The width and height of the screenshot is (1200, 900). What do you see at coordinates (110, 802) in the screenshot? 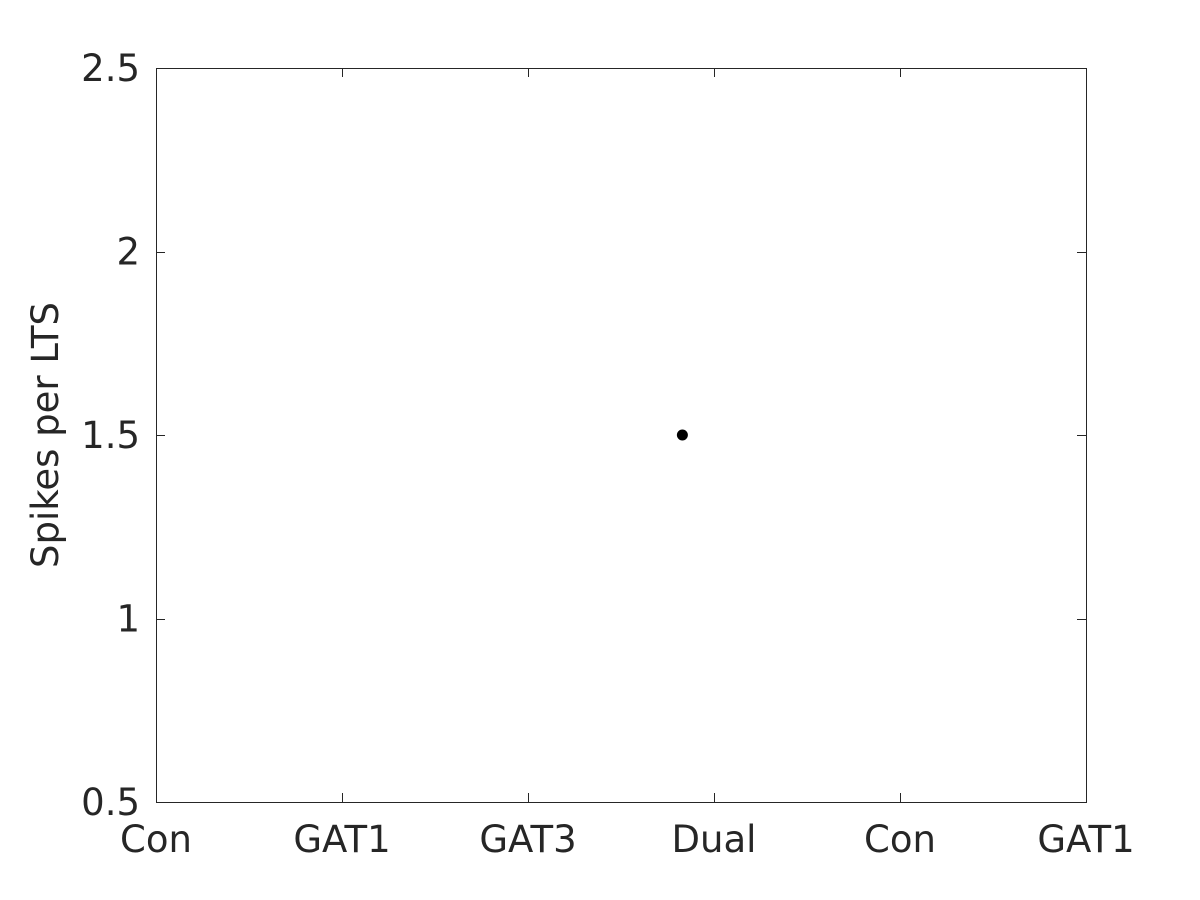
I see `y-tick-label: 0.5` at bounding box center [110, 802].